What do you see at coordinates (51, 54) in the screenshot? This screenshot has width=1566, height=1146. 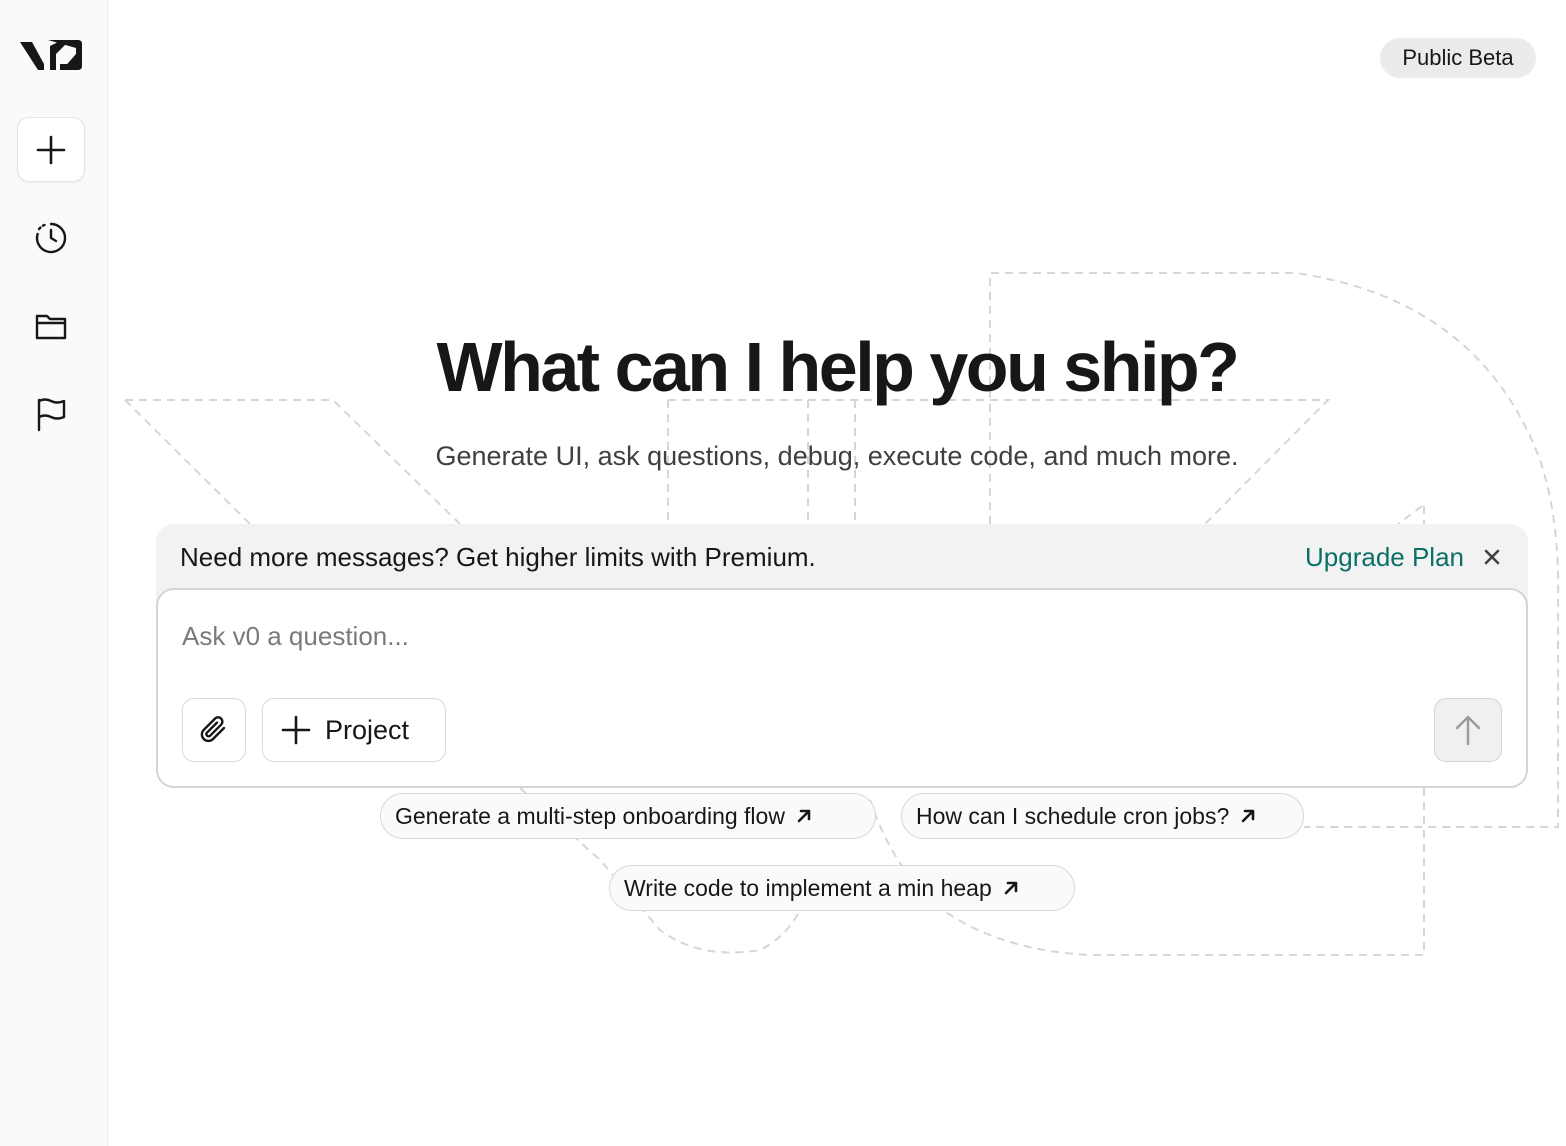 I see `v0-logo` at bounding box center [51, 54].